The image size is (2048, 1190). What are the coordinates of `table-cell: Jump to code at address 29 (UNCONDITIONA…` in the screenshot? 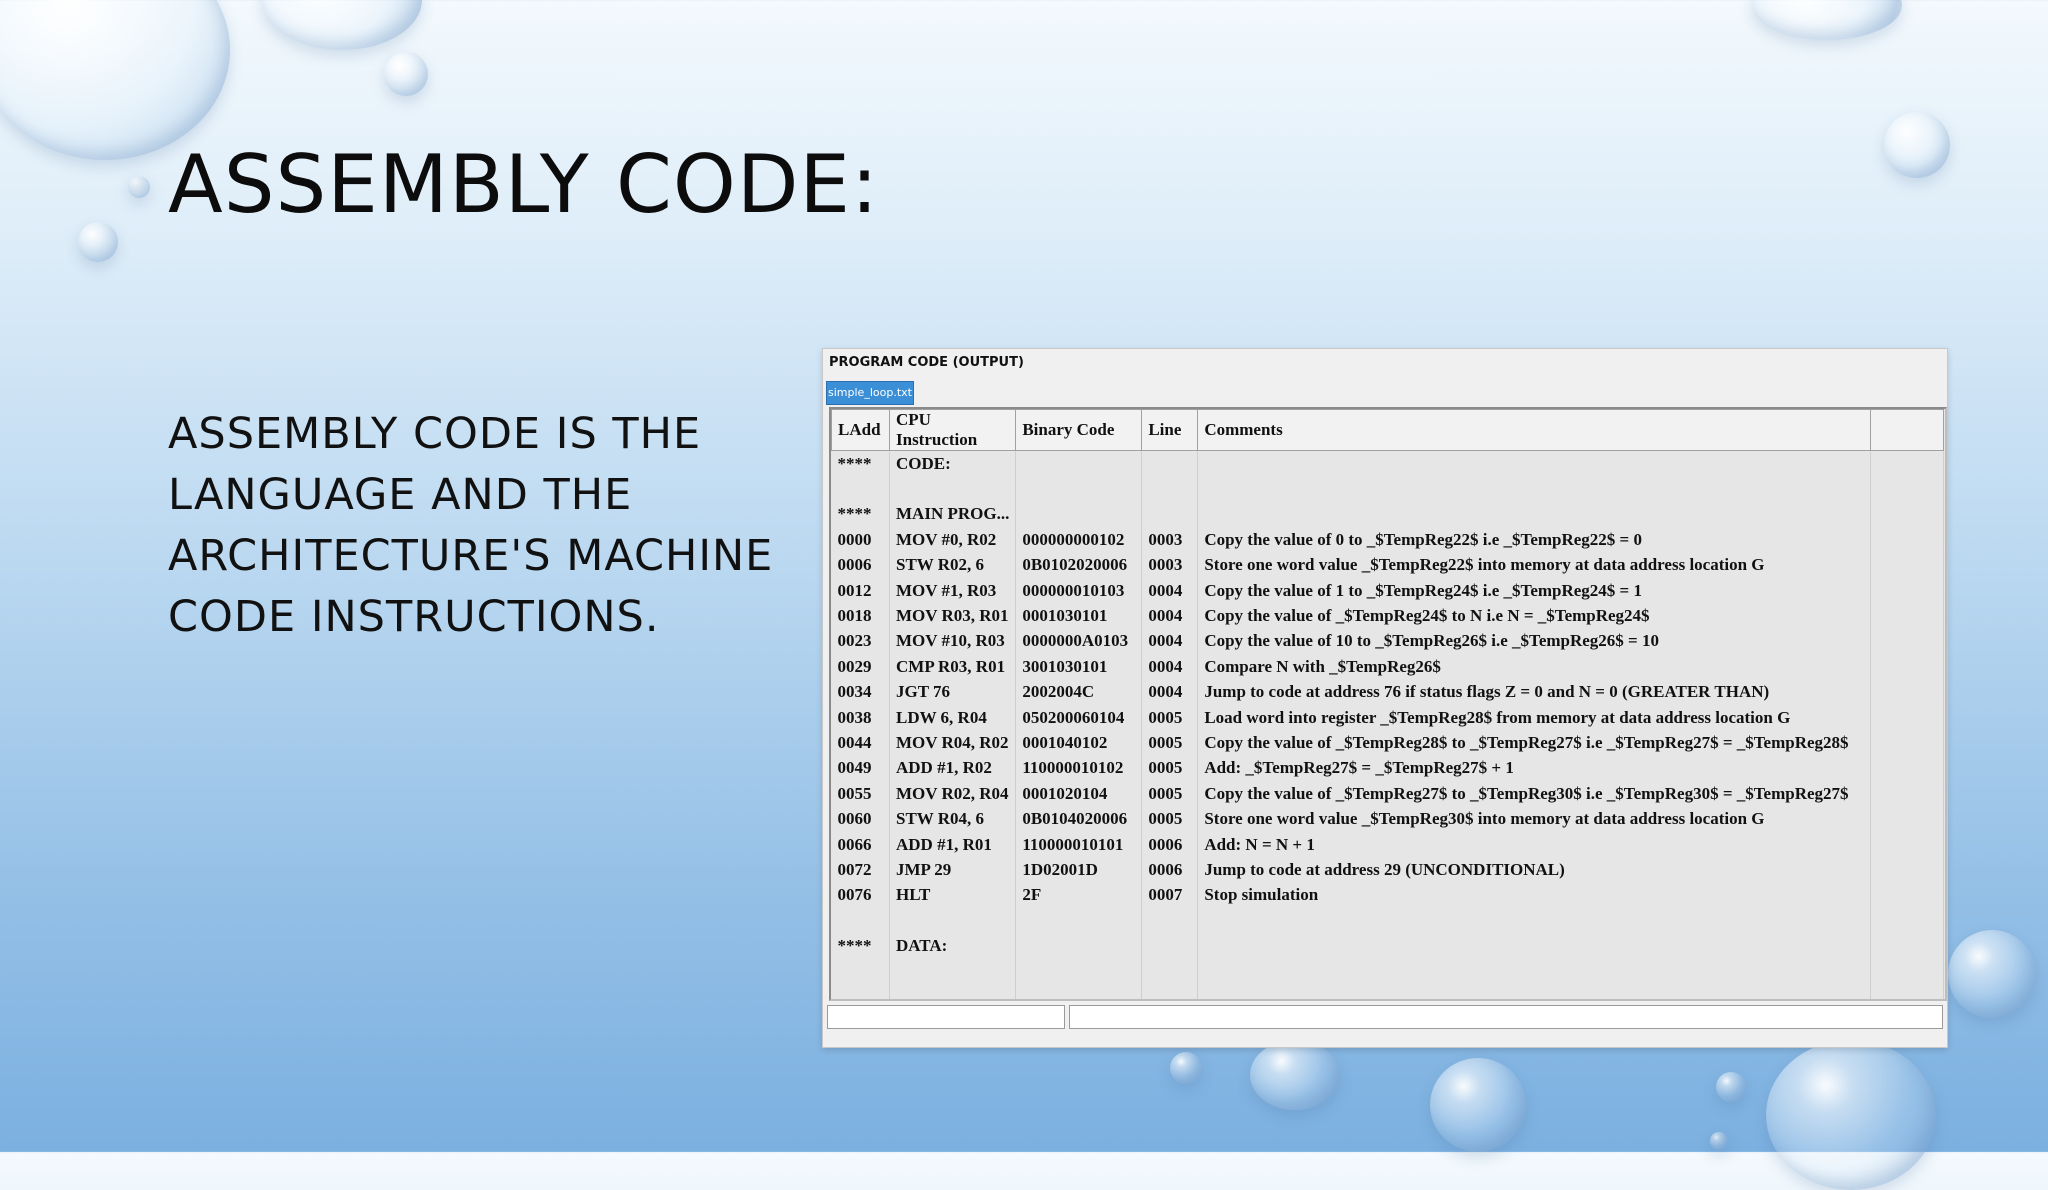 It's located at (1534, 870).